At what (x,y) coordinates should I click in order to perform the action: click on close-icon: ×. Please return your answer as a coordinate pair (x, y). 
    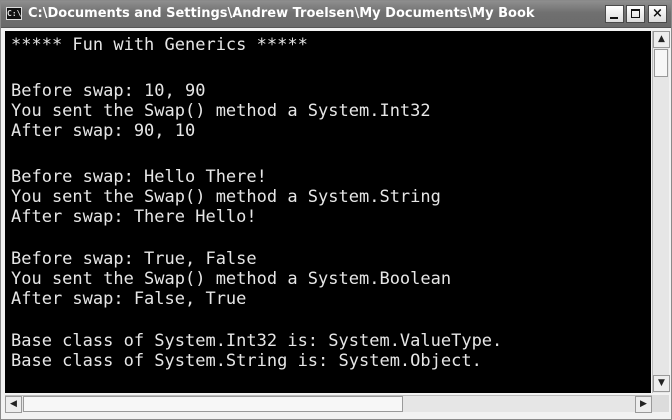
    Looking at the image, I should click on (657, 13).